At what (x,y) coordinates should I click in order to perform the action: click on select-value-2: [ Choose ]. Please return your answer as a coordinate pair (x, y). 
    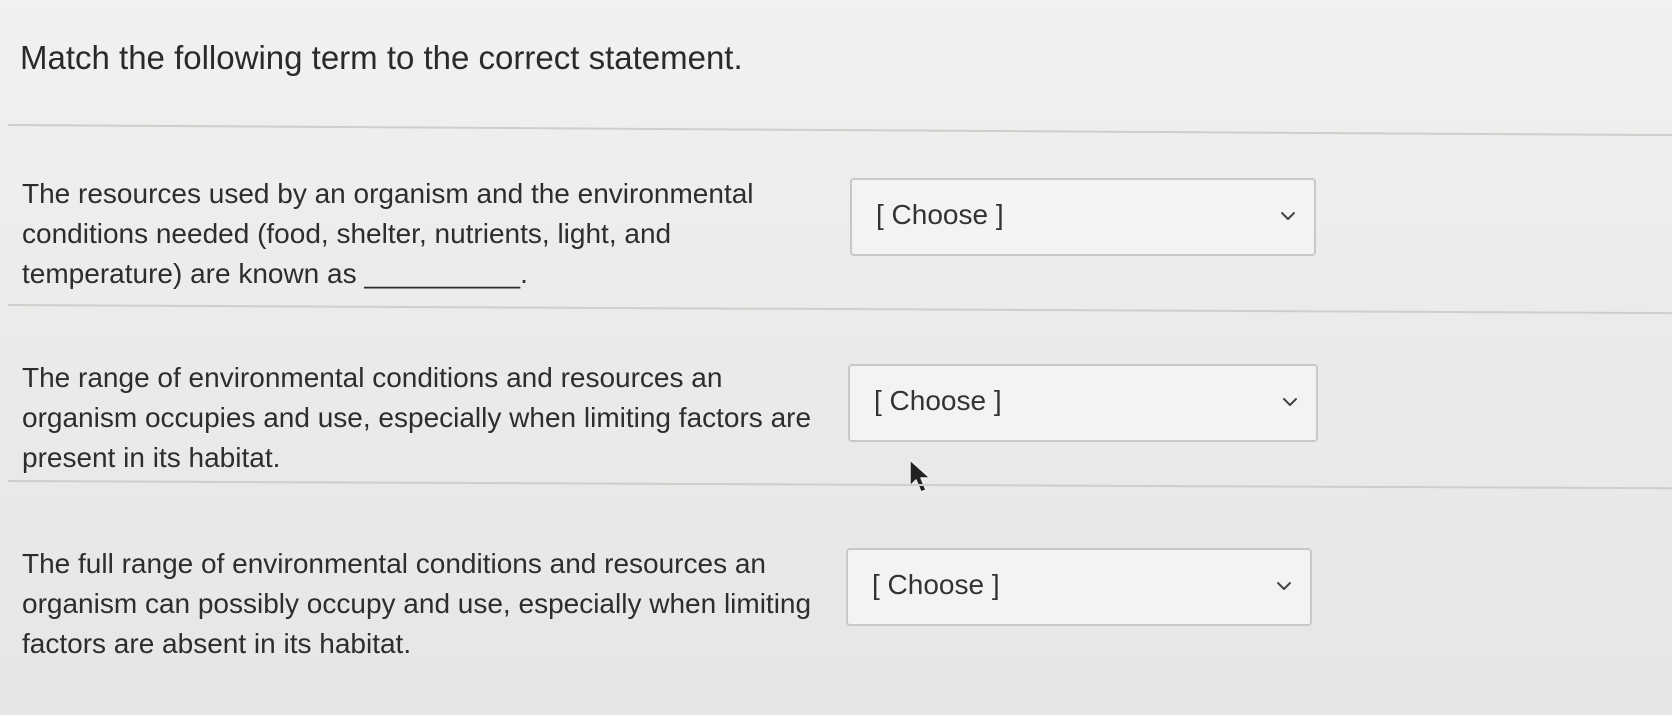
    Looking at the image, I should click on (938, 400).